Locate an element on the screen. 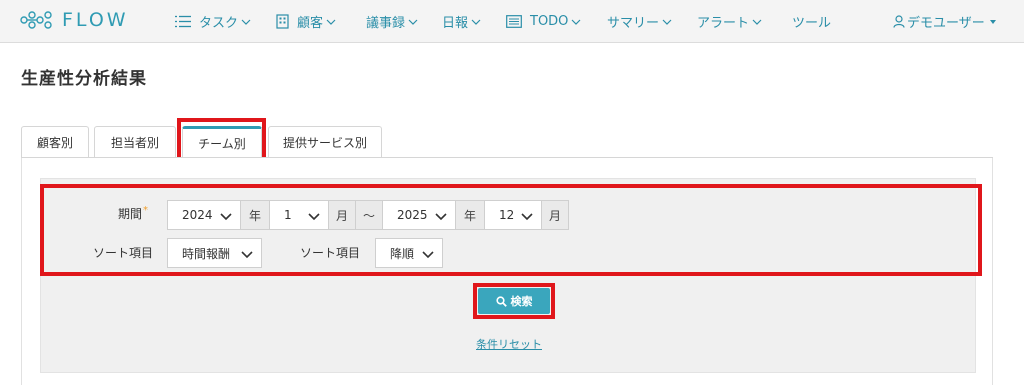 The width and height of the screenshot is (1024, 385). nav-tools: ツール is located at coordinates (811, 21).